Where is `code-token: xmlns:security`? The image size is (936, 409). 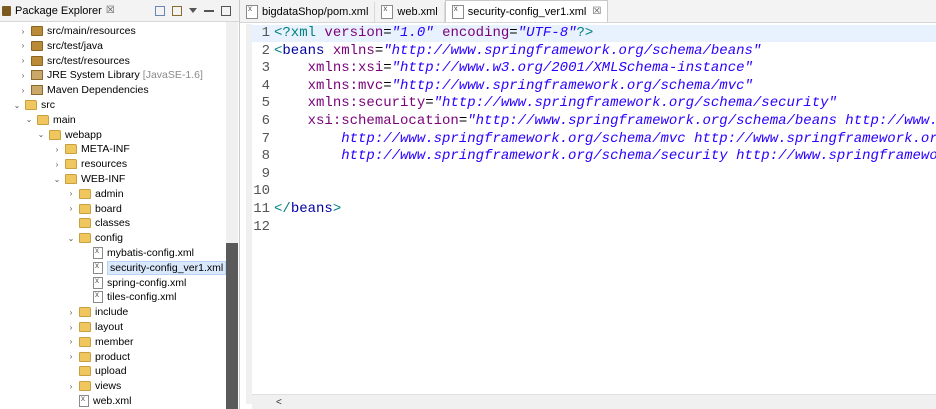 code-token: xmlns:security is located at coordinates (366, 103).